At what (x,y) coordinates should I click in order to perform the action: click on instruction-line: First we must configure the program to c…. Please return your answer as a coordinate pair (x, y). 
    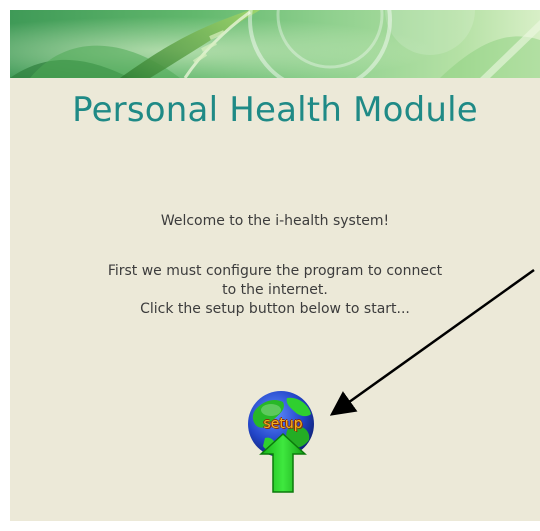
    Looking at the image, I should click on (275, 271).